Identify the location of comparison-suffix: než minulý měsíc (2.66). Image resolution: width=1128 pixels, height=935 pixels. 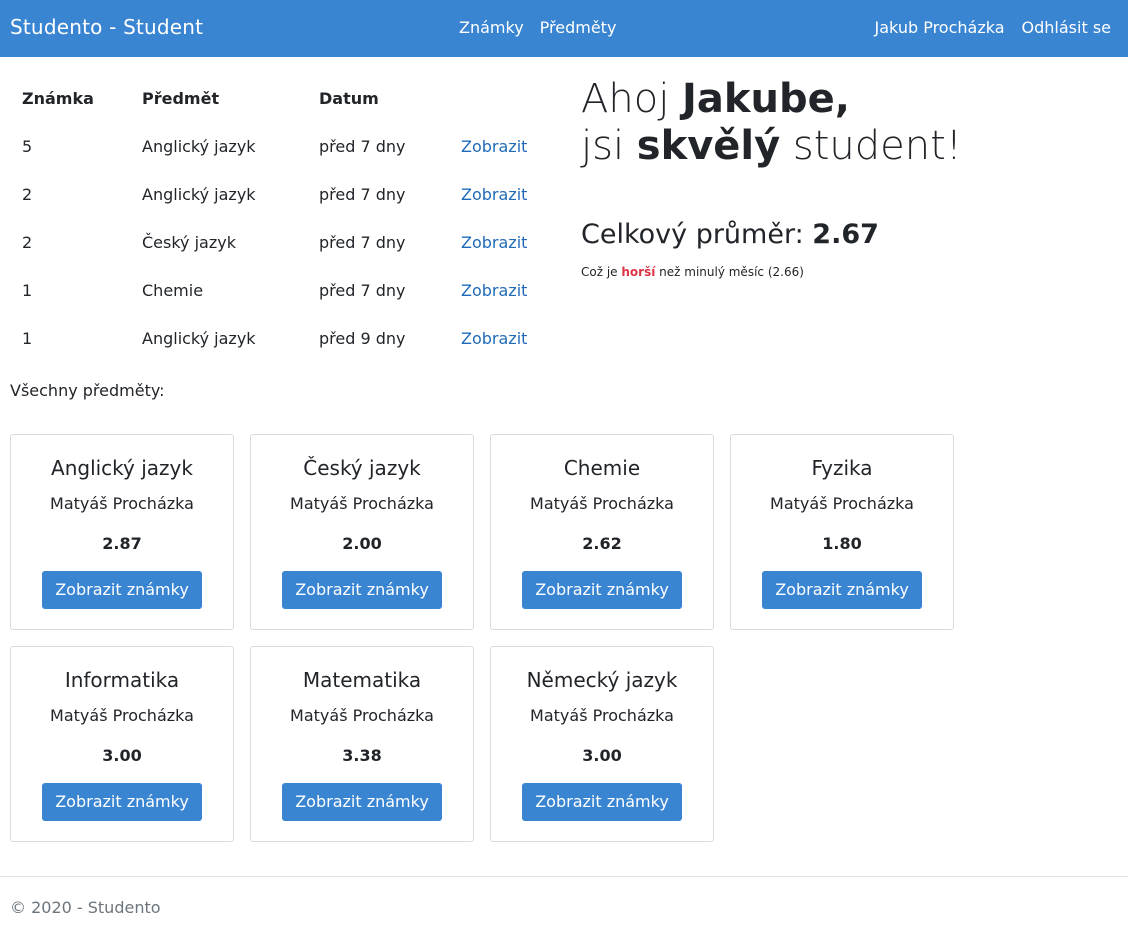
(729, 272).